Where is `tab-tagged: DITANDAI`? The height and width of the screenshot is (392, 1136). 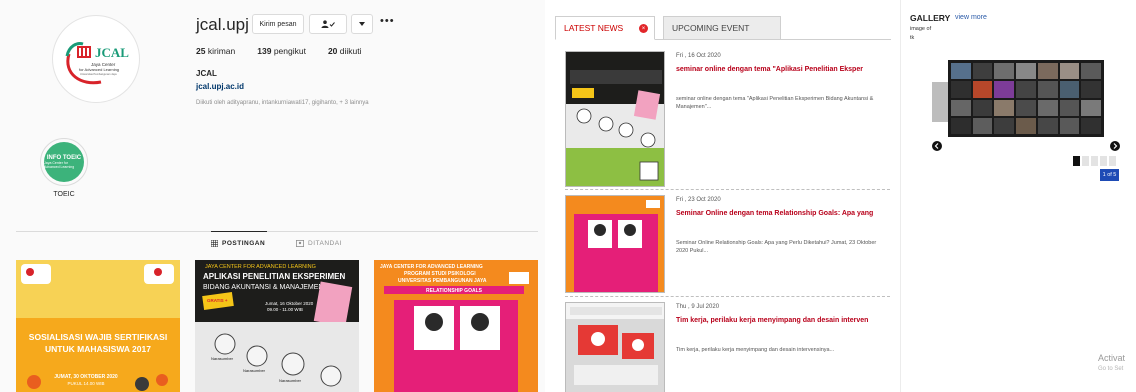
tab-tagged: DITANDAI is located at coordinates (319, 243).